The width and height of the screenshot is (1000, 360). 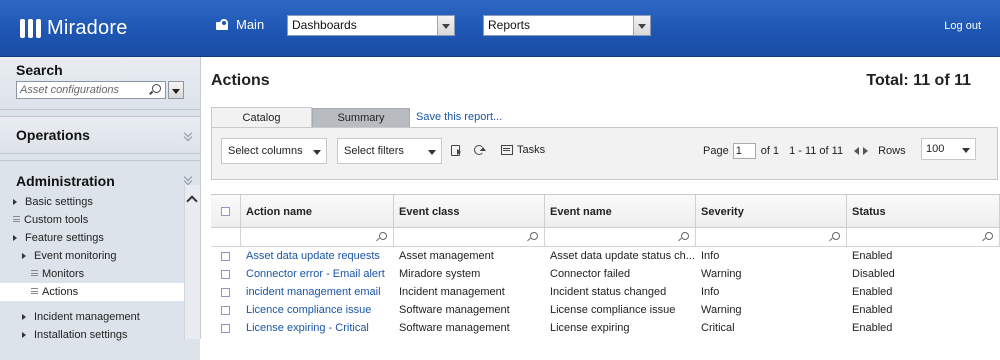 I want to click on select-filters-dropdown: Select filters, so click(x=389, y=151).